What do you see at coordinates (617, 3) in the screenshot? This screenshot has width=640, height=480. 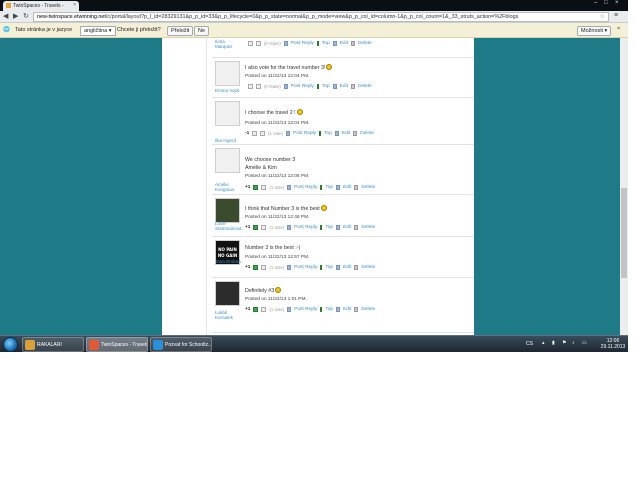 I see `close-window-icon: ×` at bounding box center [617, 3].